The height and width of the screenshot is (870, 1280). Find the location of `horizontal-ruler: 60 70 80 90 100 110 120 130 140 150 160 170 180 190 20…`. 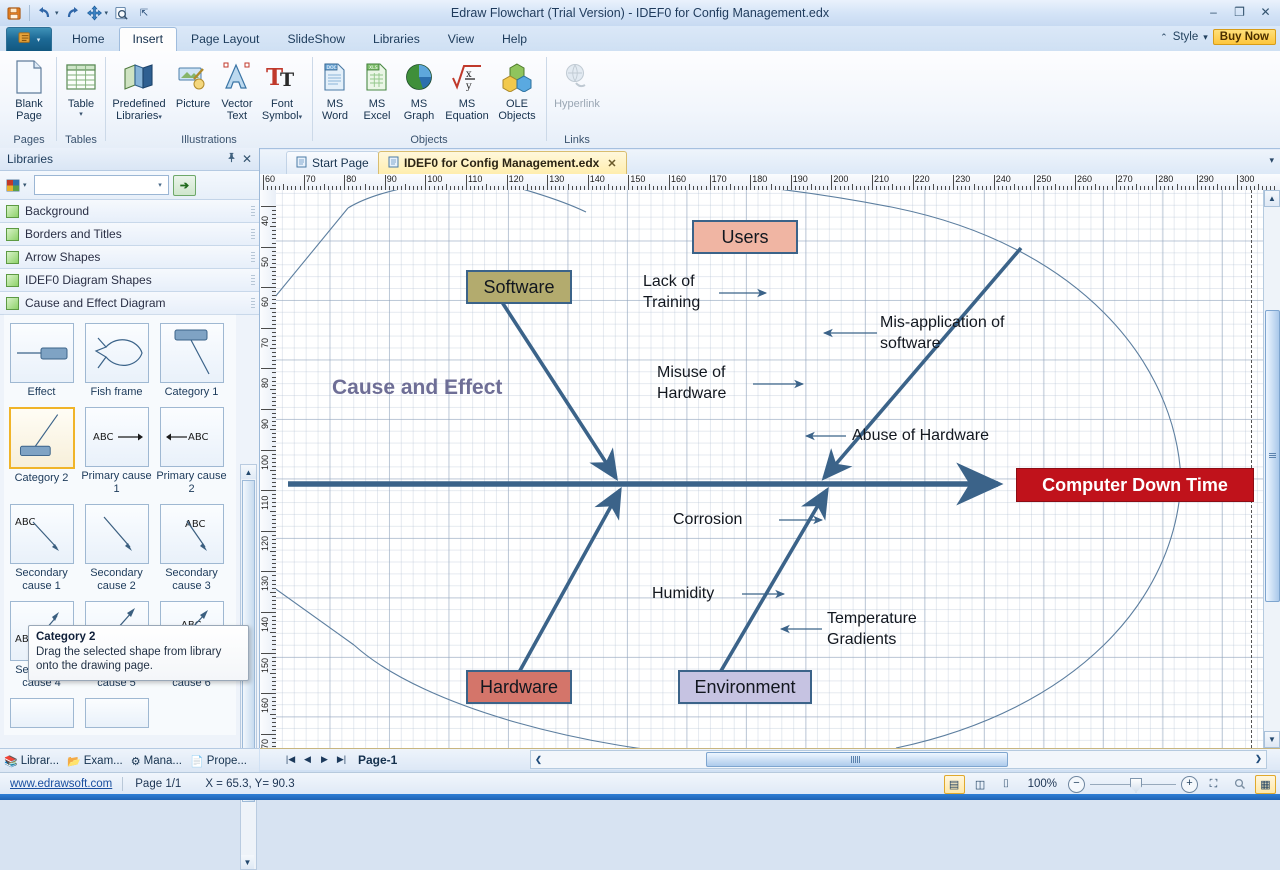

horizontal-ruler: 60 70 80 90 100 110 120 130 140 150 160 170 180 190 20… is located at coordinates (770, 182).